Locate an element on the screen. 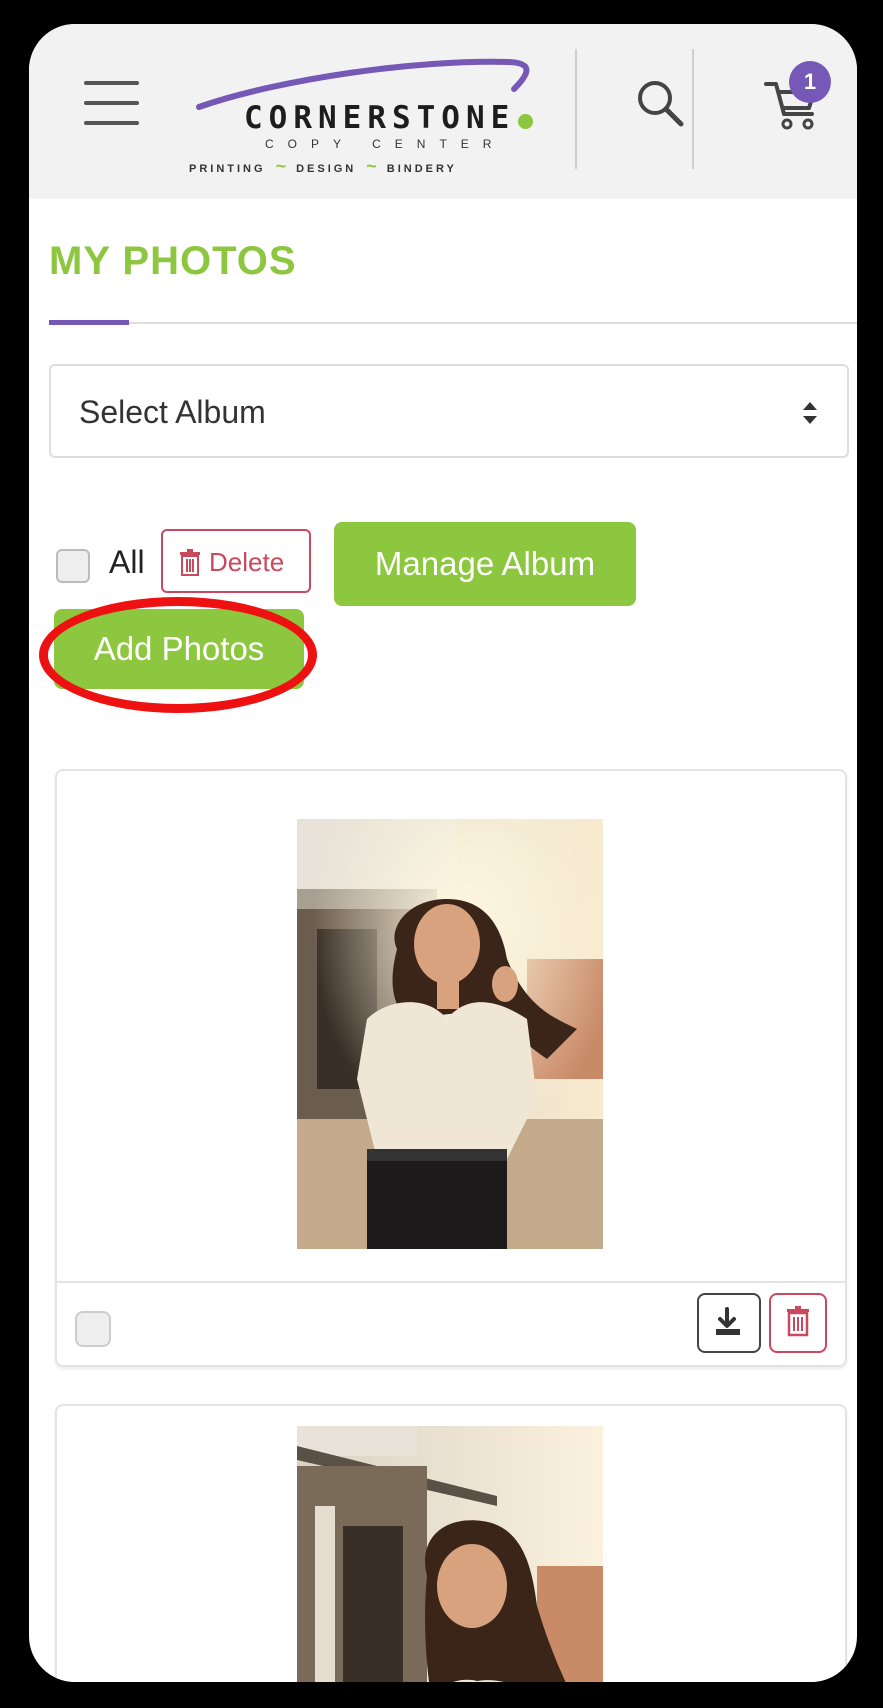 This screenshot has width=883, height=1708. manage-album-button: Manage Album is located at coordinates (485, 564).